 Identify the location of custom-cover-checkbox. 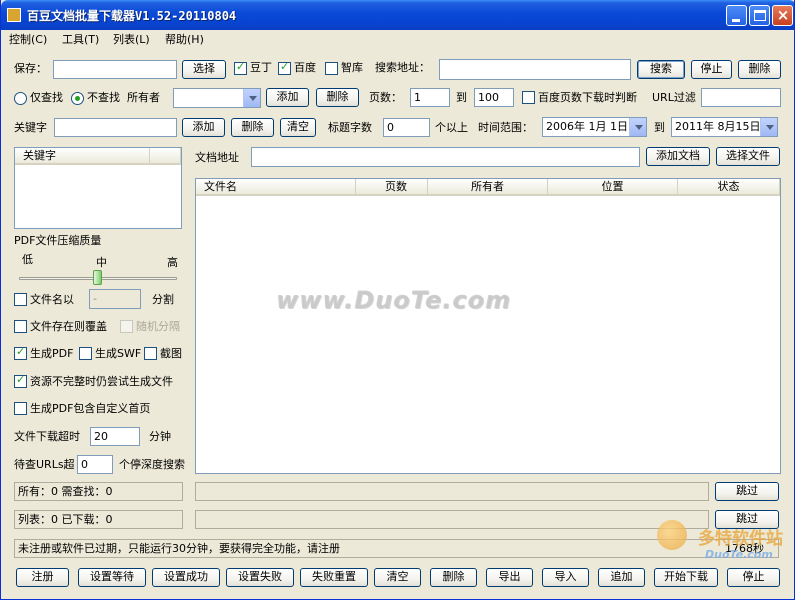
(20, 408).